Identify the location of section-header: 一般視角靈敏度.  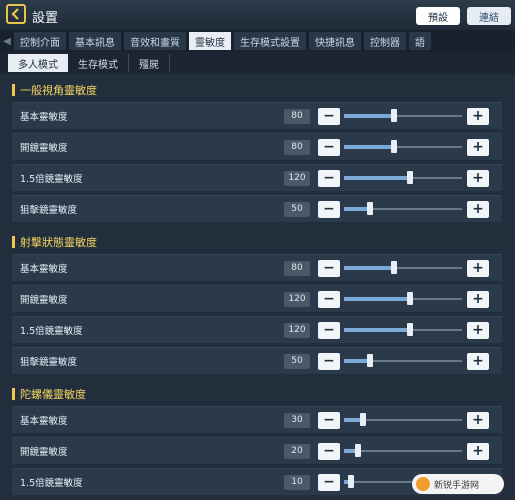
(257, 90).